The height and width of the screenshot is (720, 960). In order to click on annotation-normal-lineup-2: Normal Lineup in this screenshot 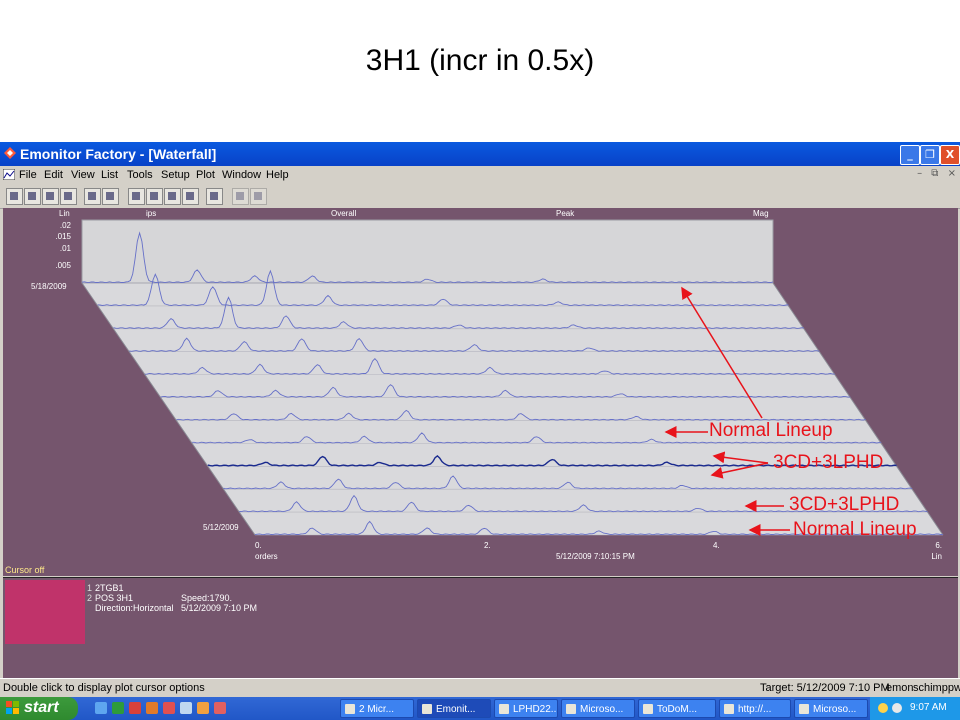, I will do `click(855, 529)`.